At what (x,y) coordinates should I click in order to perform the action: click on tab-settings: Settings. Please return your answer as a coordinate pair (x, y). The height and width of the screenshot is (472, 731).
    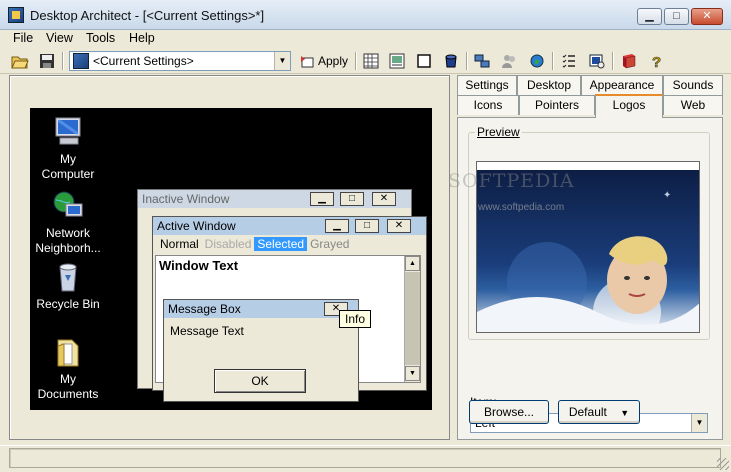
    Looking at the image, I should click on (487, 85).